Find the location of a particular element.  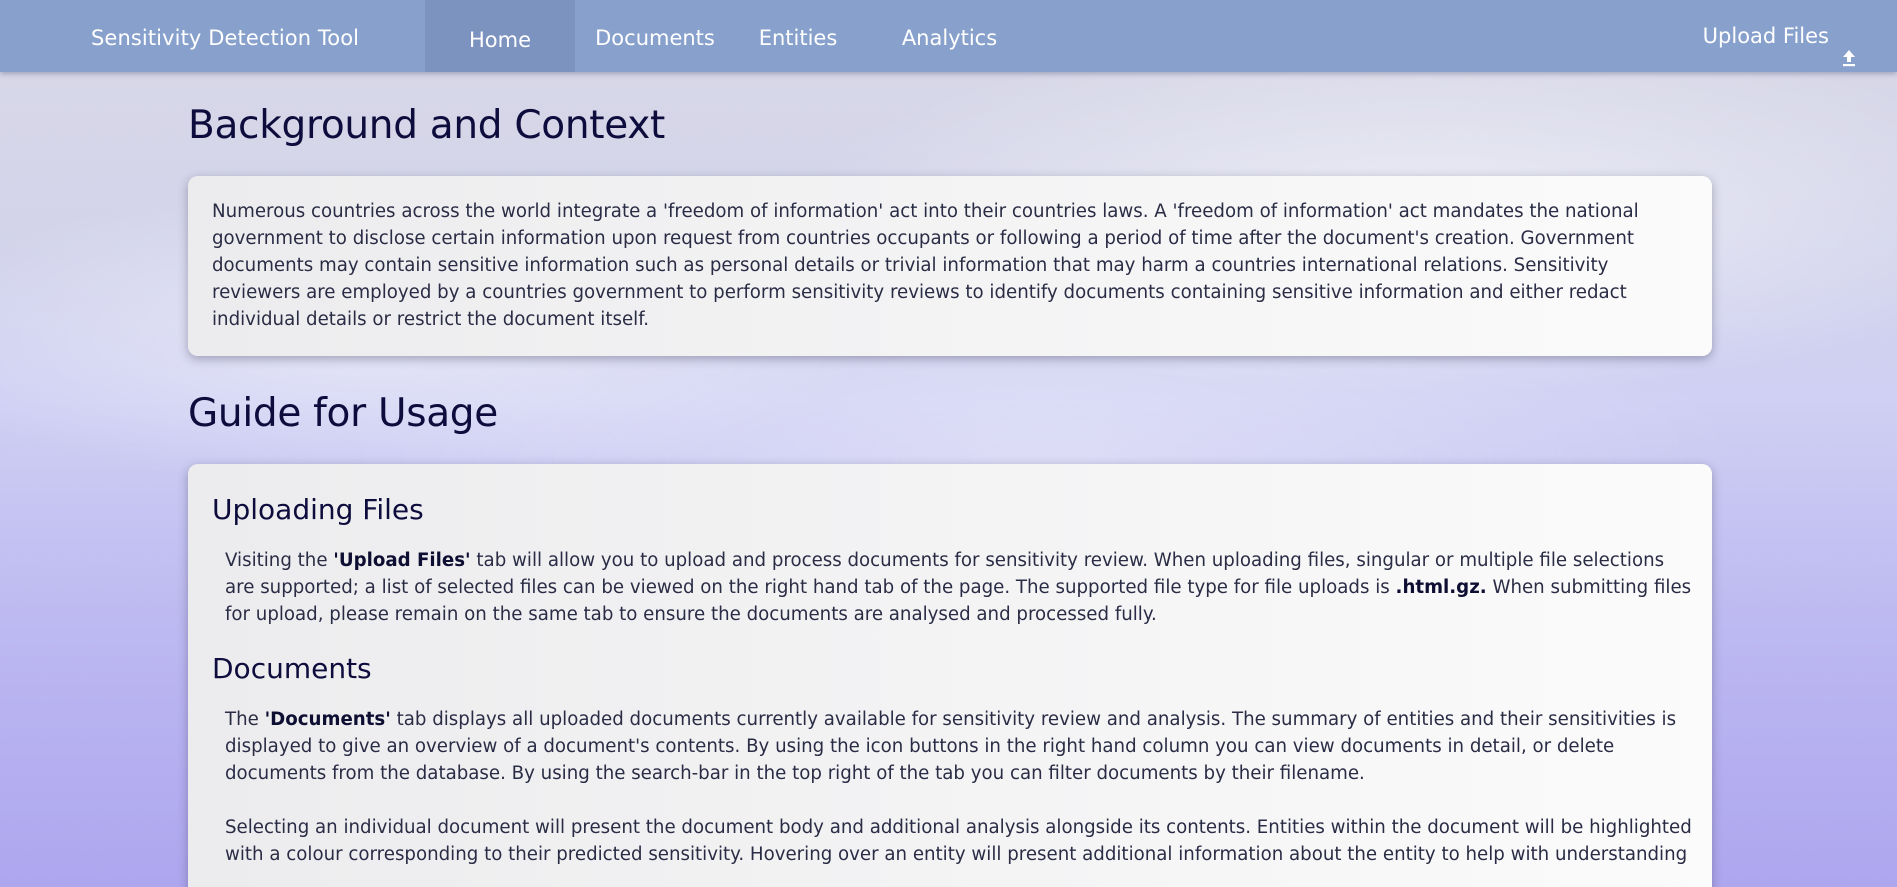

documents-title: Documents is located at coordinates (292, 668).